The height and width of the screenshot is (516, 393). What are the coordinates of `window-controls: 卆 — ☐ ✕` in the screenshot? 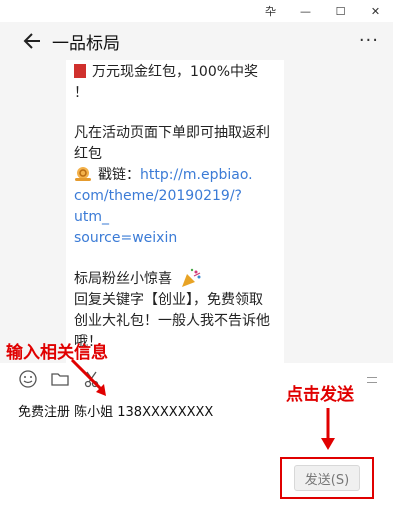 It's located at (323, 11).